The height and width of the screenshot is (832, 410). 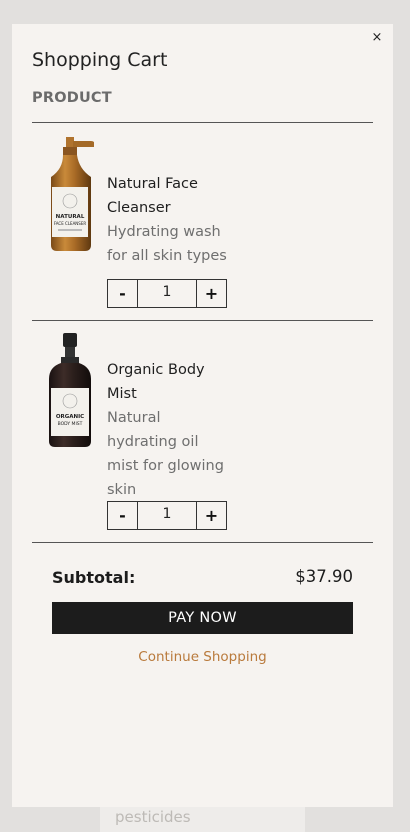 What do you see at coordinates (70, 223) in the screenshot?
I see `product-label-subtext: FACE CLEANSER` at bounding box center [70, 223].